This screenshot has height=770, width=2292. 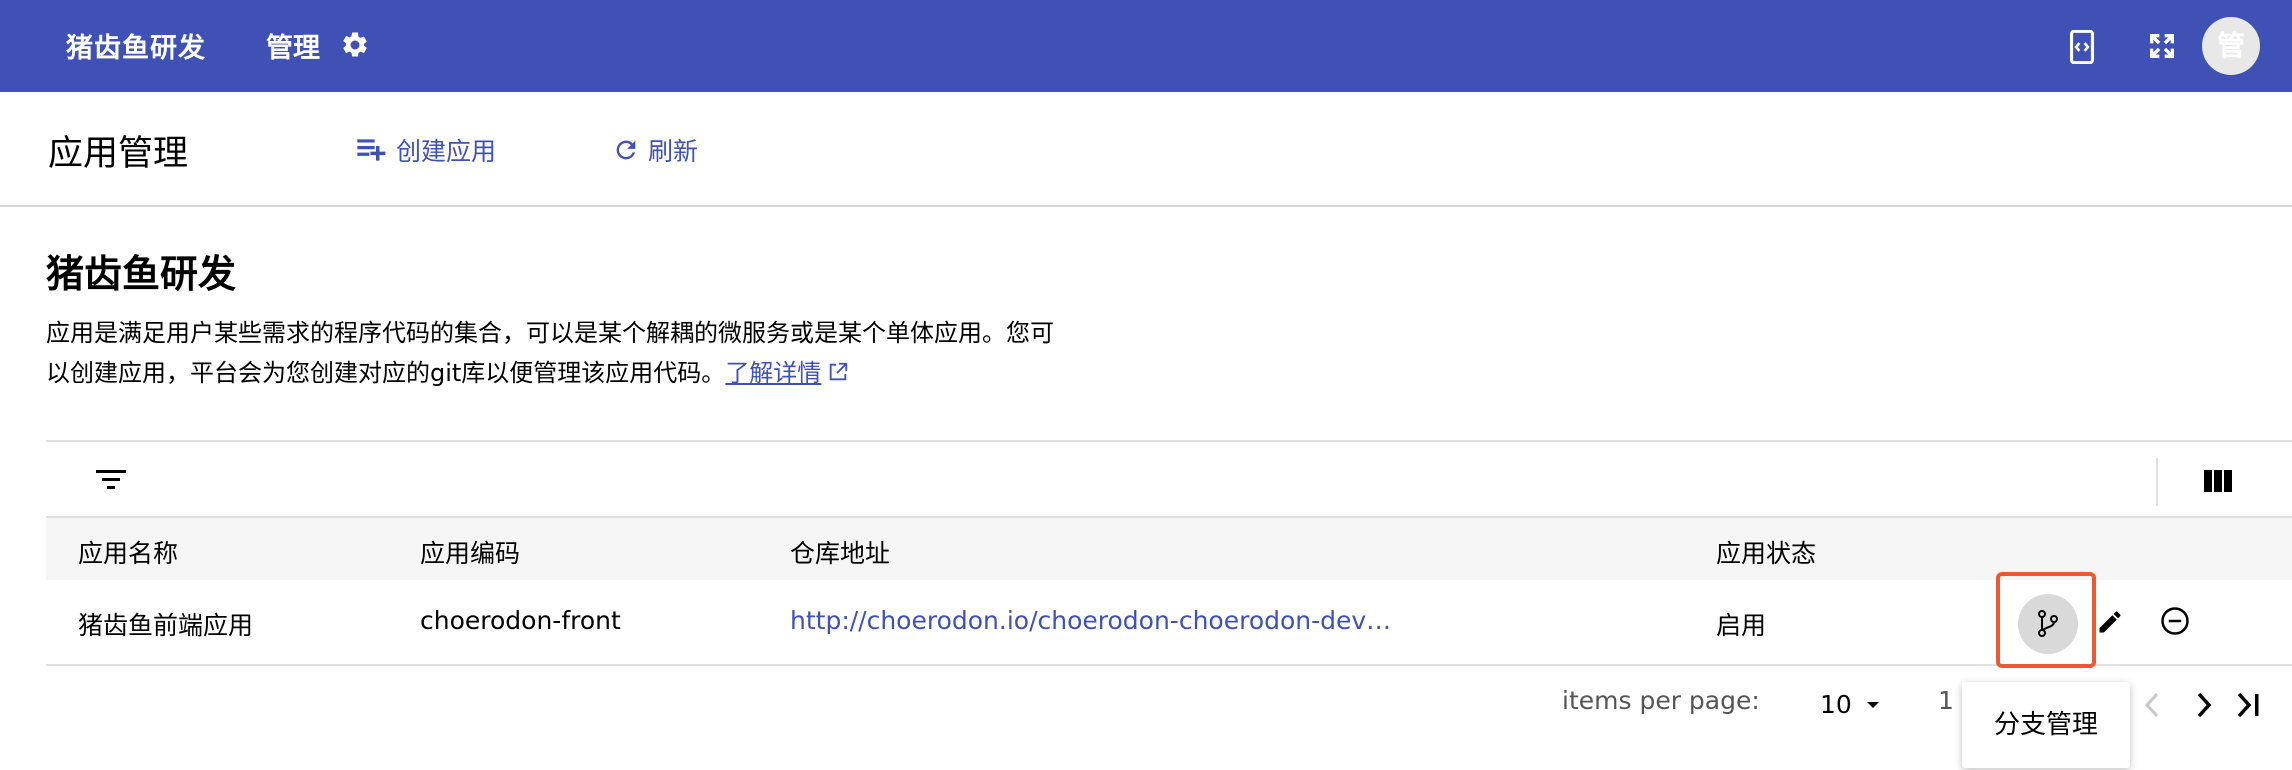 I want to click on status-cell: 启用, so click(x=1741, y=625).